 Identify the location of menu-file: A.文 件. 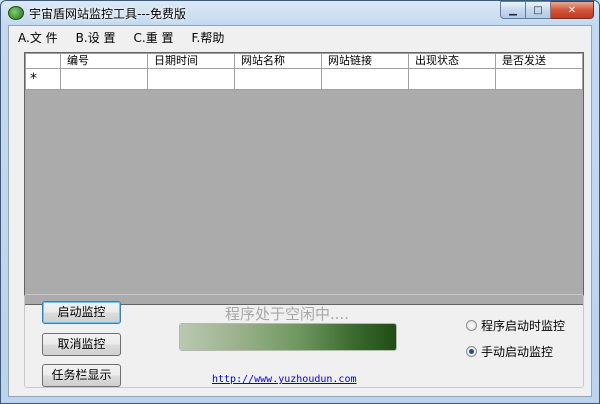
(38, 38).